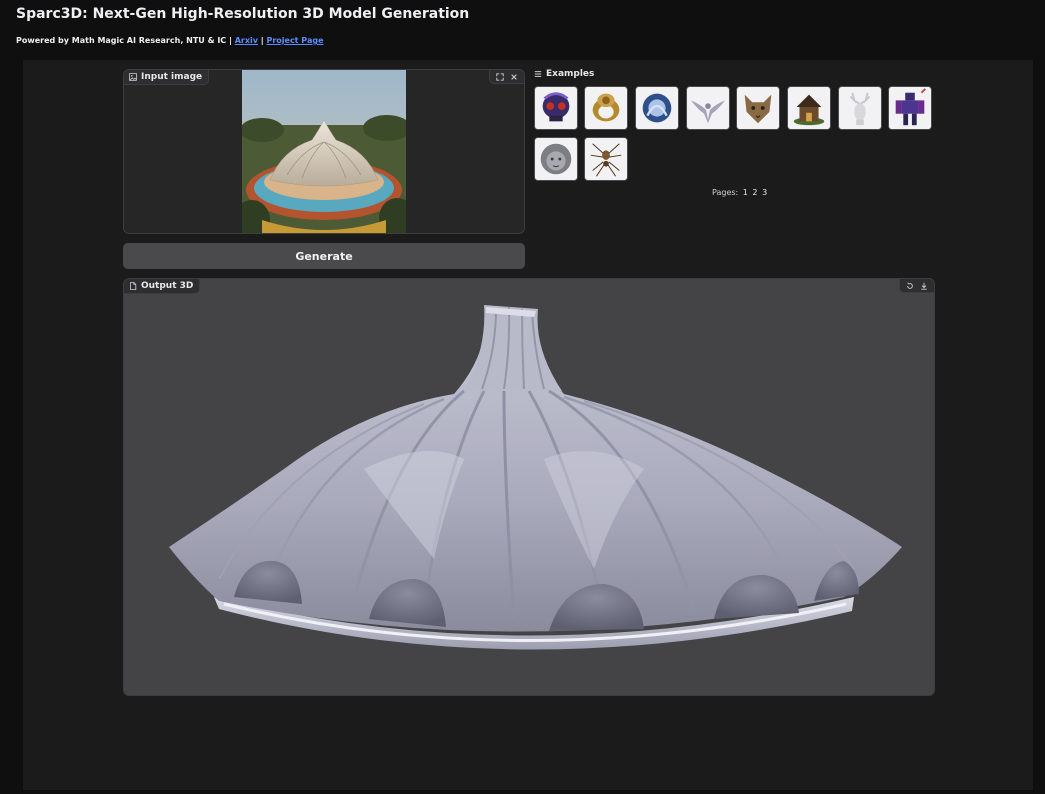  I want to click on input-image-toolbar, so click(506, 77).